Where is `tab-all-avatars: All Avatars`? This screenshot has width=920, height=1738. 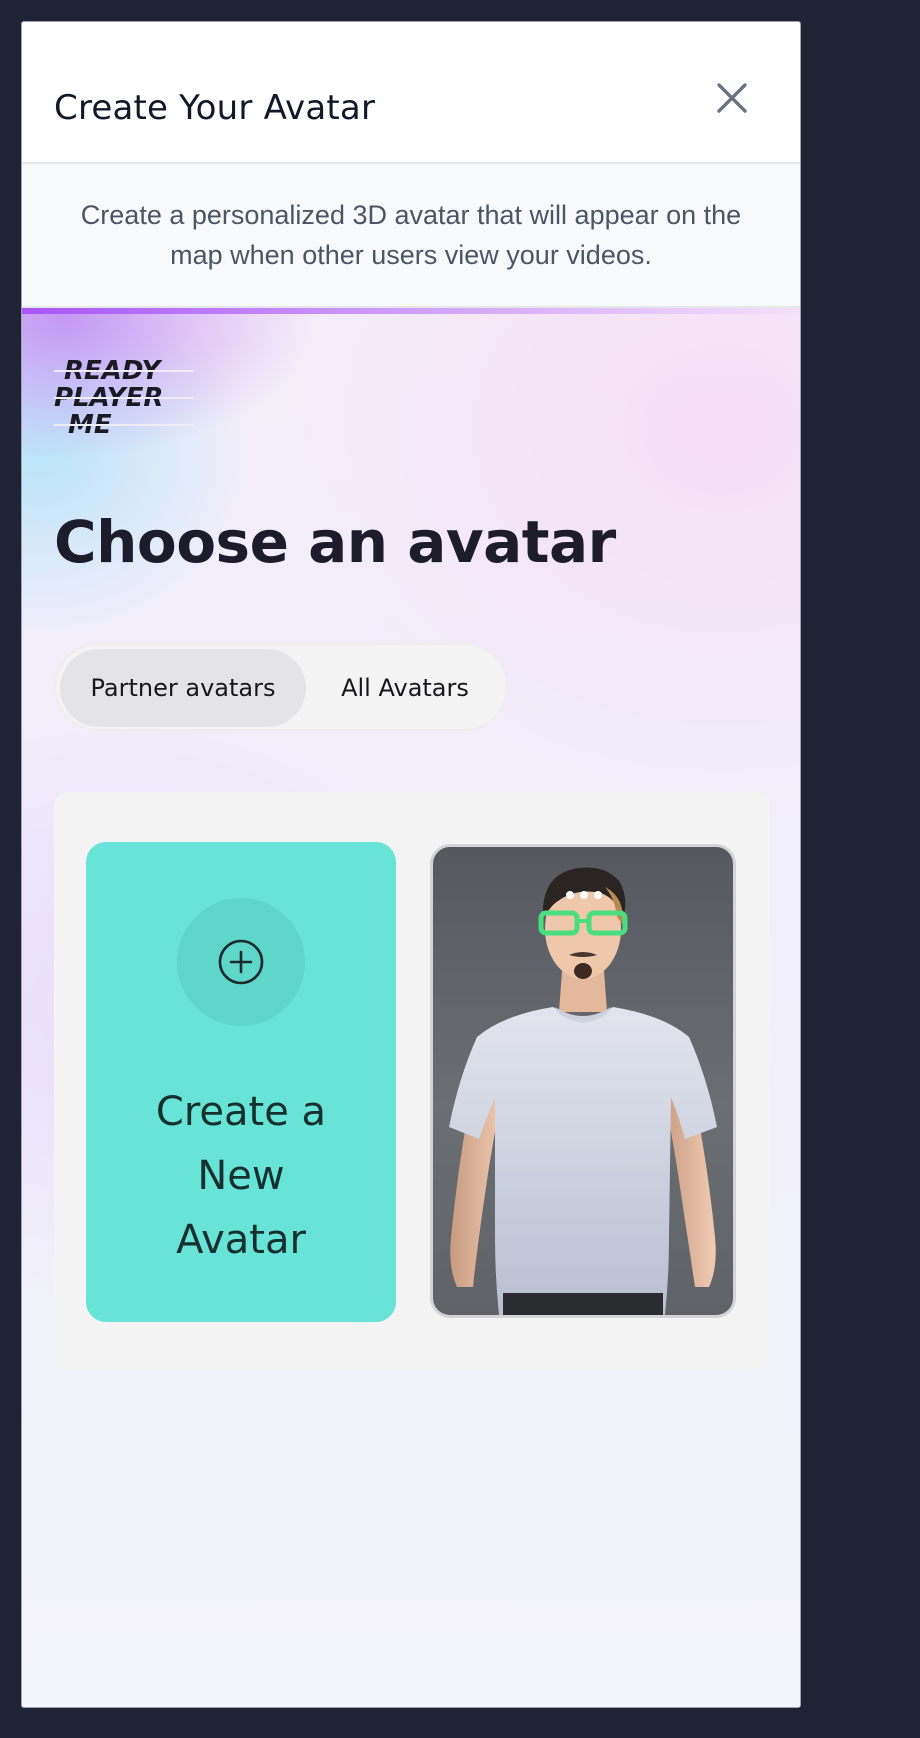
tab-all-avatars: All Avatars is located at coordinates (405, 688).